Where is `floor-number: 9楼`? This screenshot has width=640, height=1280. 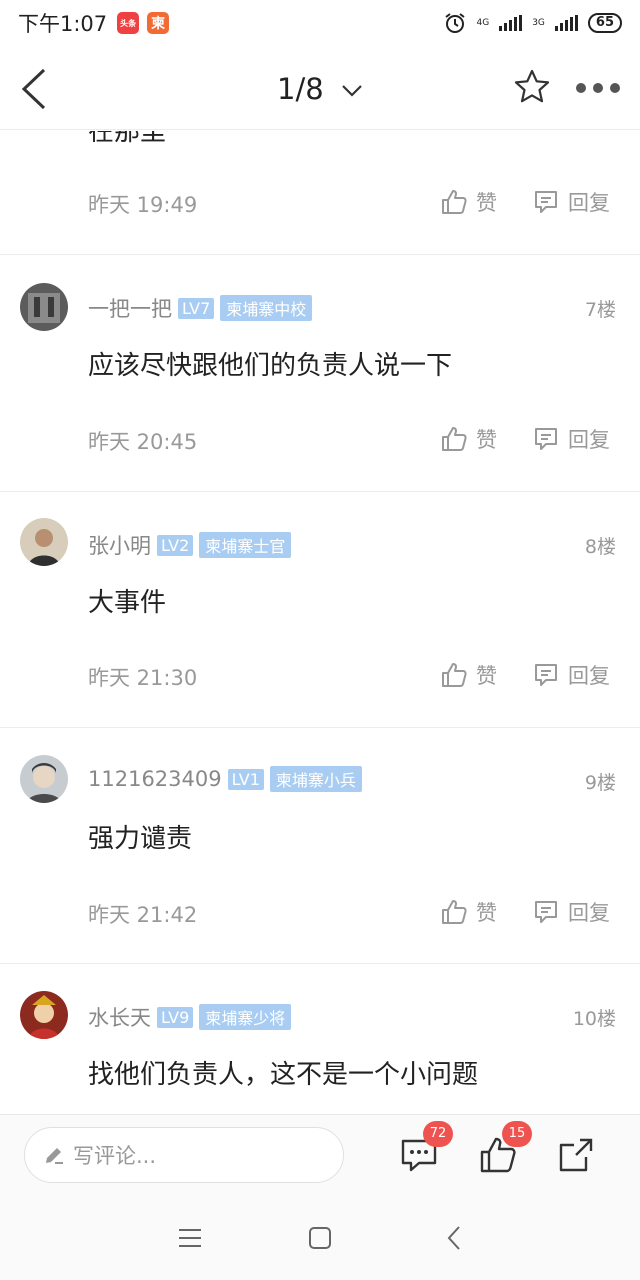
floor-number: 9楼 is located at coordinates (600, 783).